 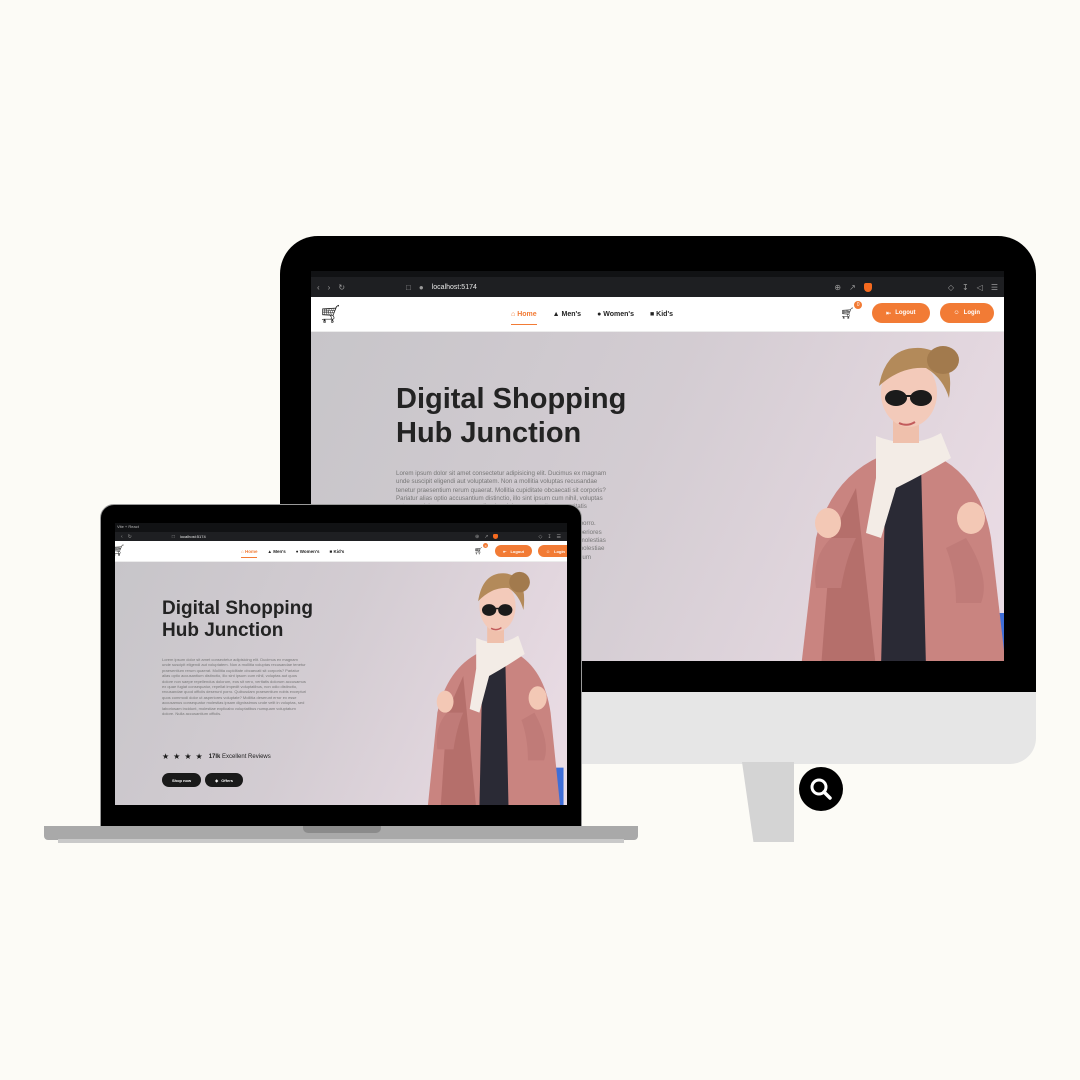 What do you see at coordinates (489, 433) in the screenshot?
I see `hero-title-line2: Hub Junction` at bounding box center [489, 433].